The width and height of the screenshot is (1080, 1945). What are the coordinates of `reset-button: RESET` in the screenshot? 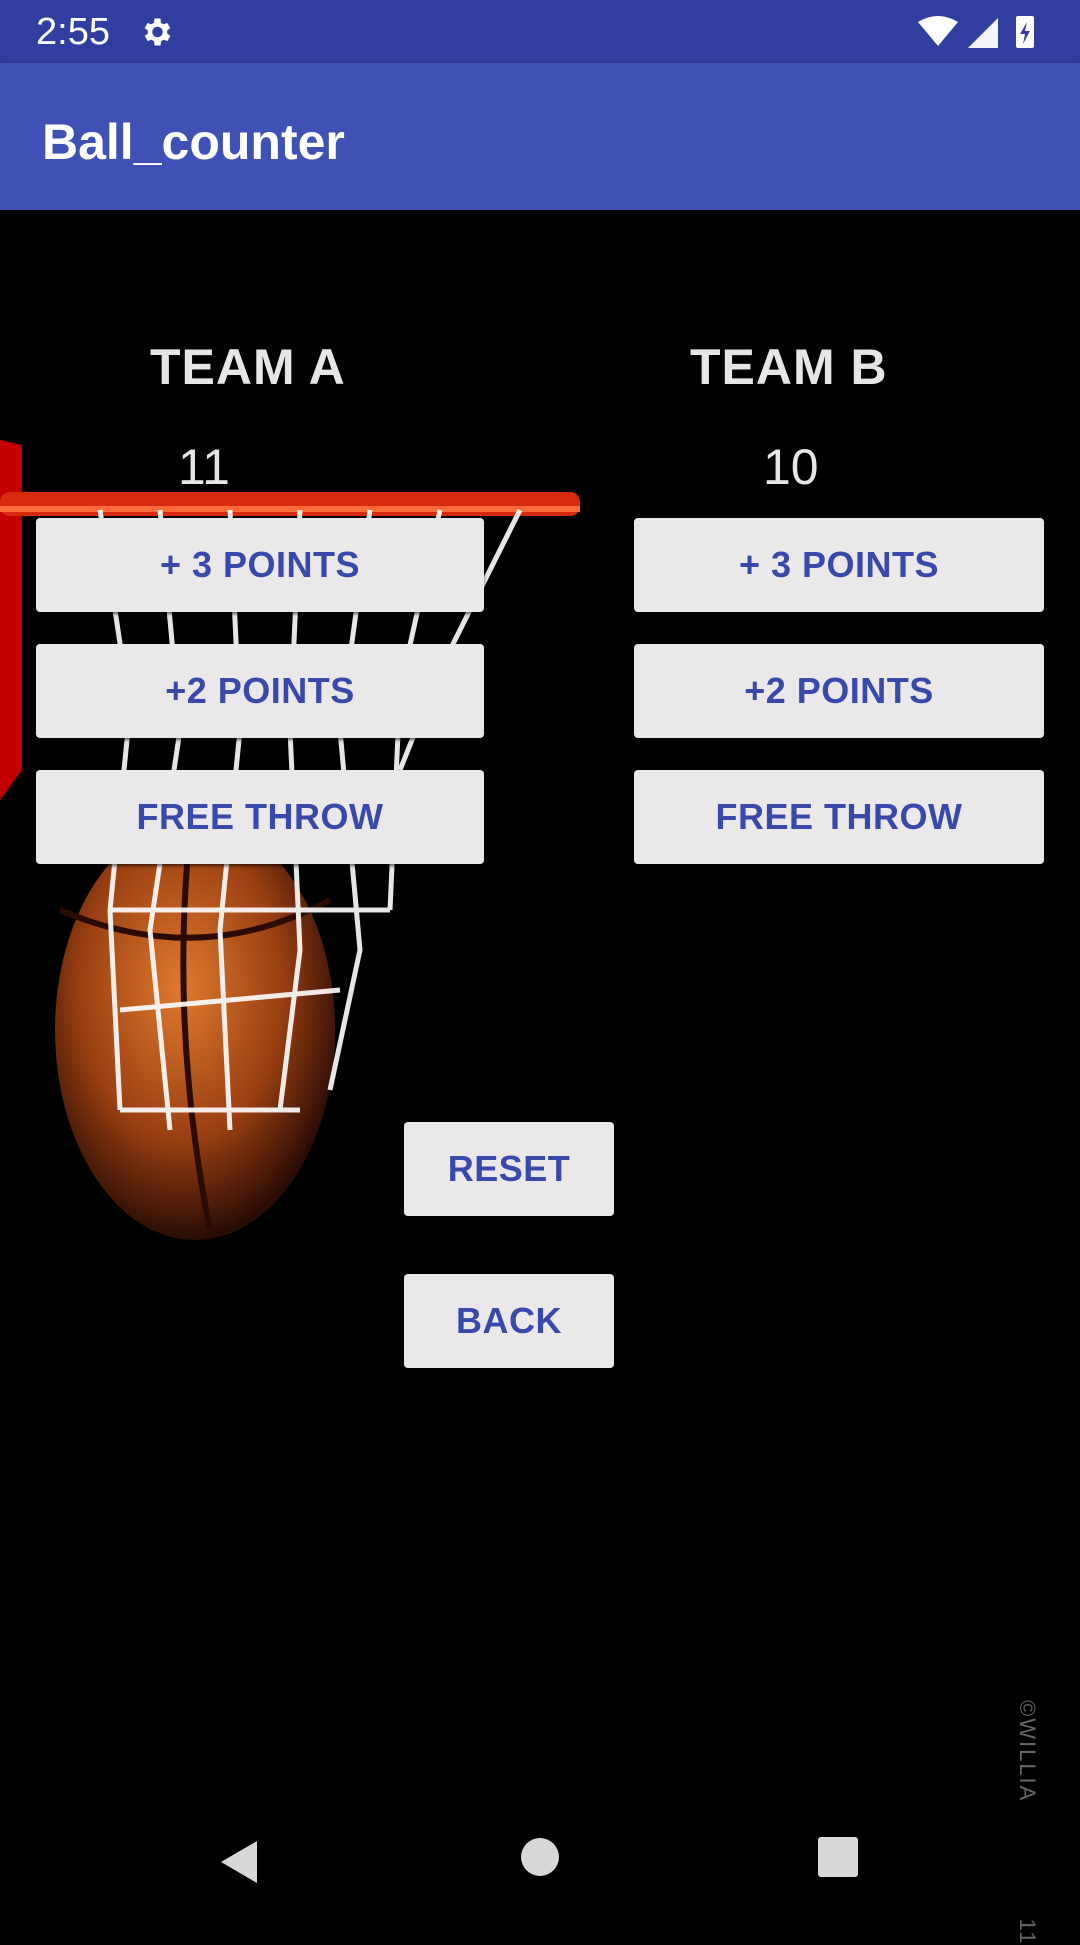 It's located at (509, 1169).